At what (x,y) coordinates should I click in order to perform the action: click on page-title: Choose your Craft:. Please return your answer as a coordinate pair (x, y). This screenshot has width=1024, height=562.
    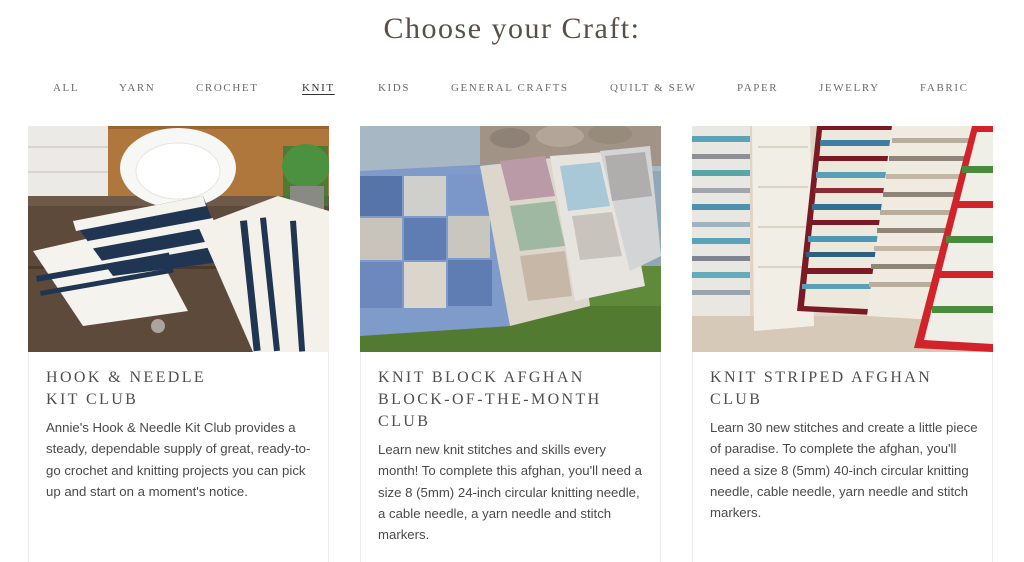
    Looking at the image, I should click on (512, 28).